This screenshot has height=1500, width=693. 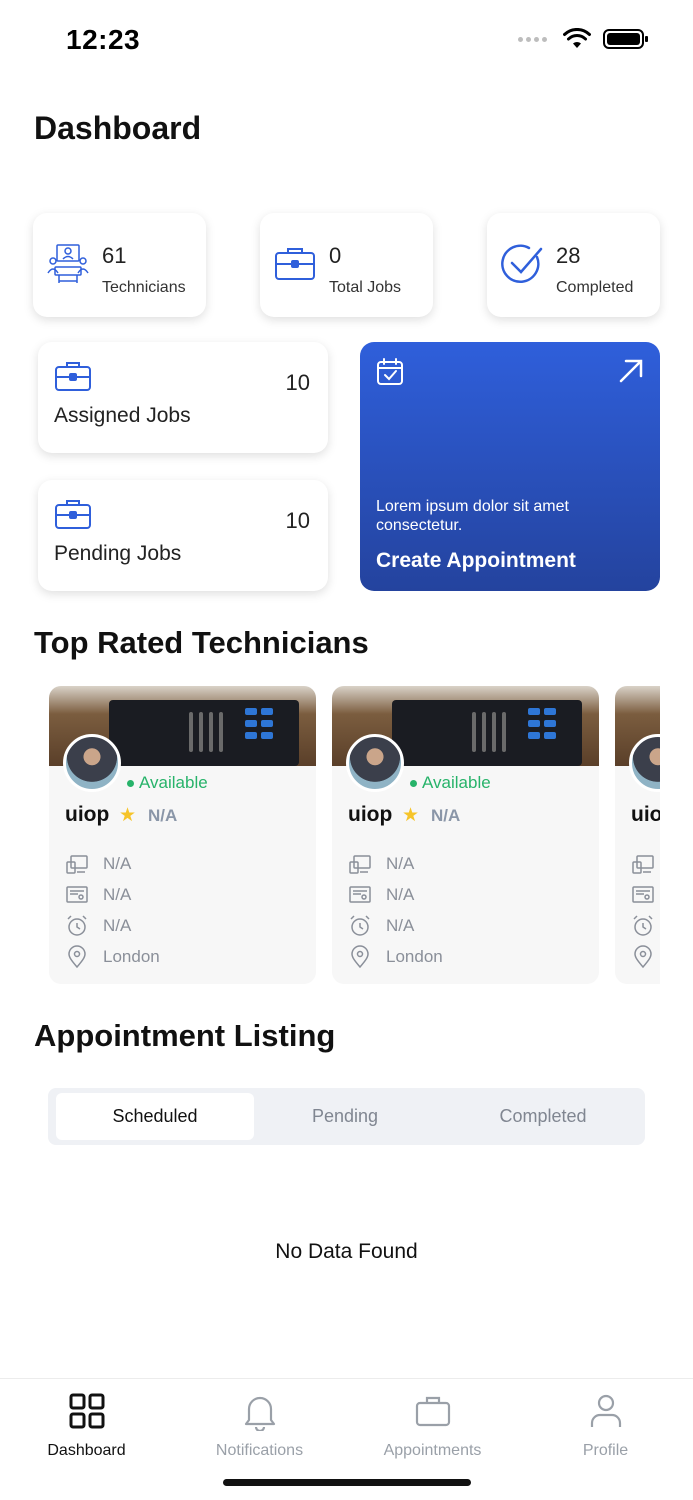 What do you see at coordinates (259, 1413) in the screenshot?
I see `bell-icon` at bounding box center [259, 1413].